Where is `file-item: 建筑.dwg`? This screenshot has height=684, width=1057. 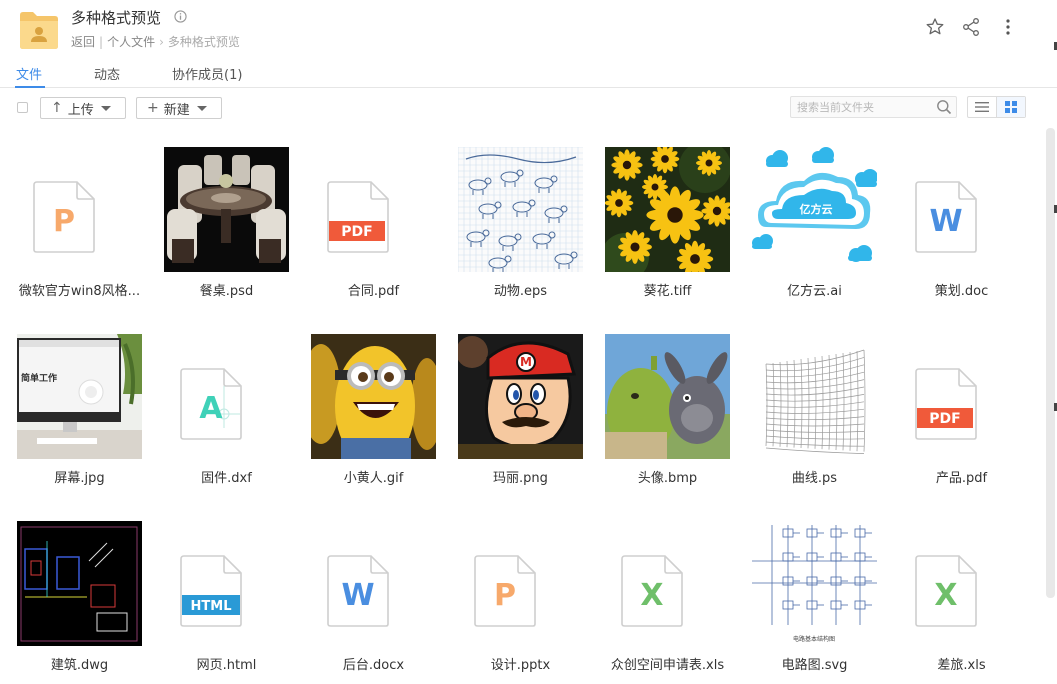 file-item: 建筑.dwg is located at coordinates (74, 601).